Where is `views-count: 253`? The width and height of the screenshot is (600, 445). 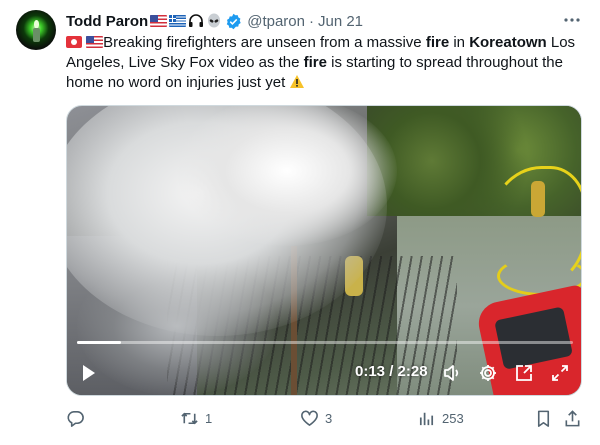
views-count: 253 is located at coordinates (453, 418).